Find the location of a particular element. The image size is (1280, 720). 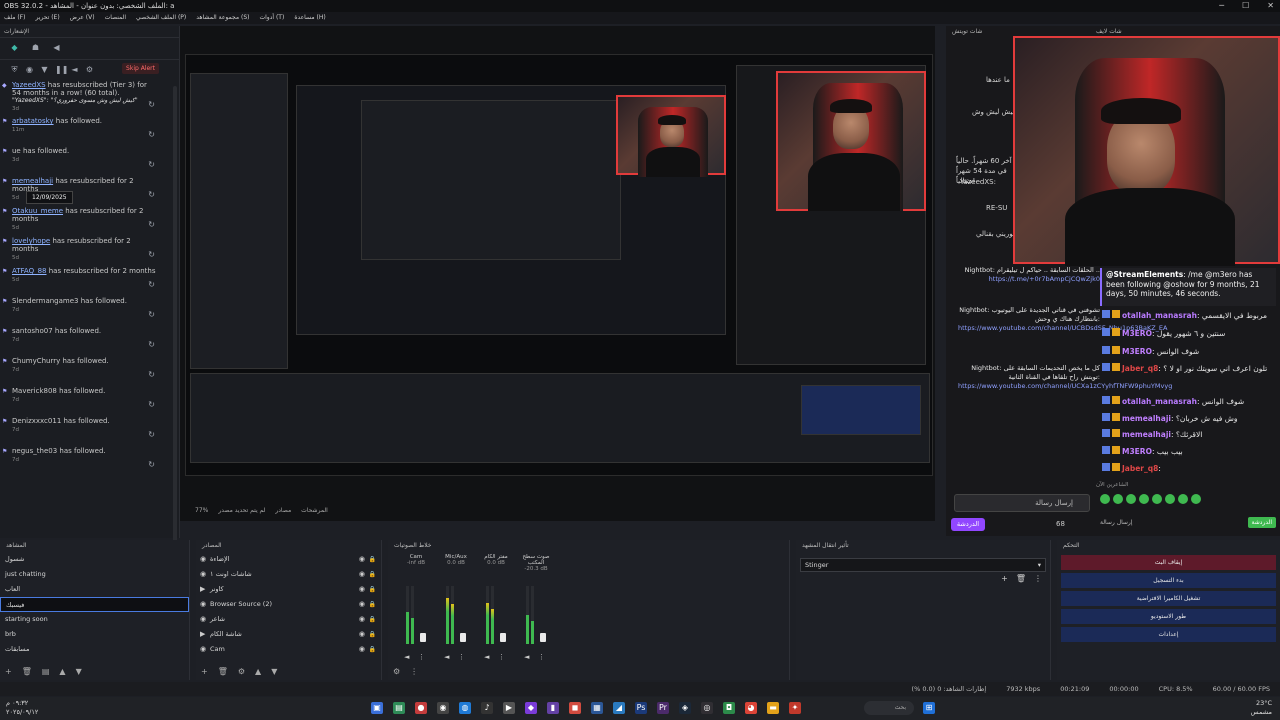

control-button: بدء التسجيل is located at coordinates (1168, 580).